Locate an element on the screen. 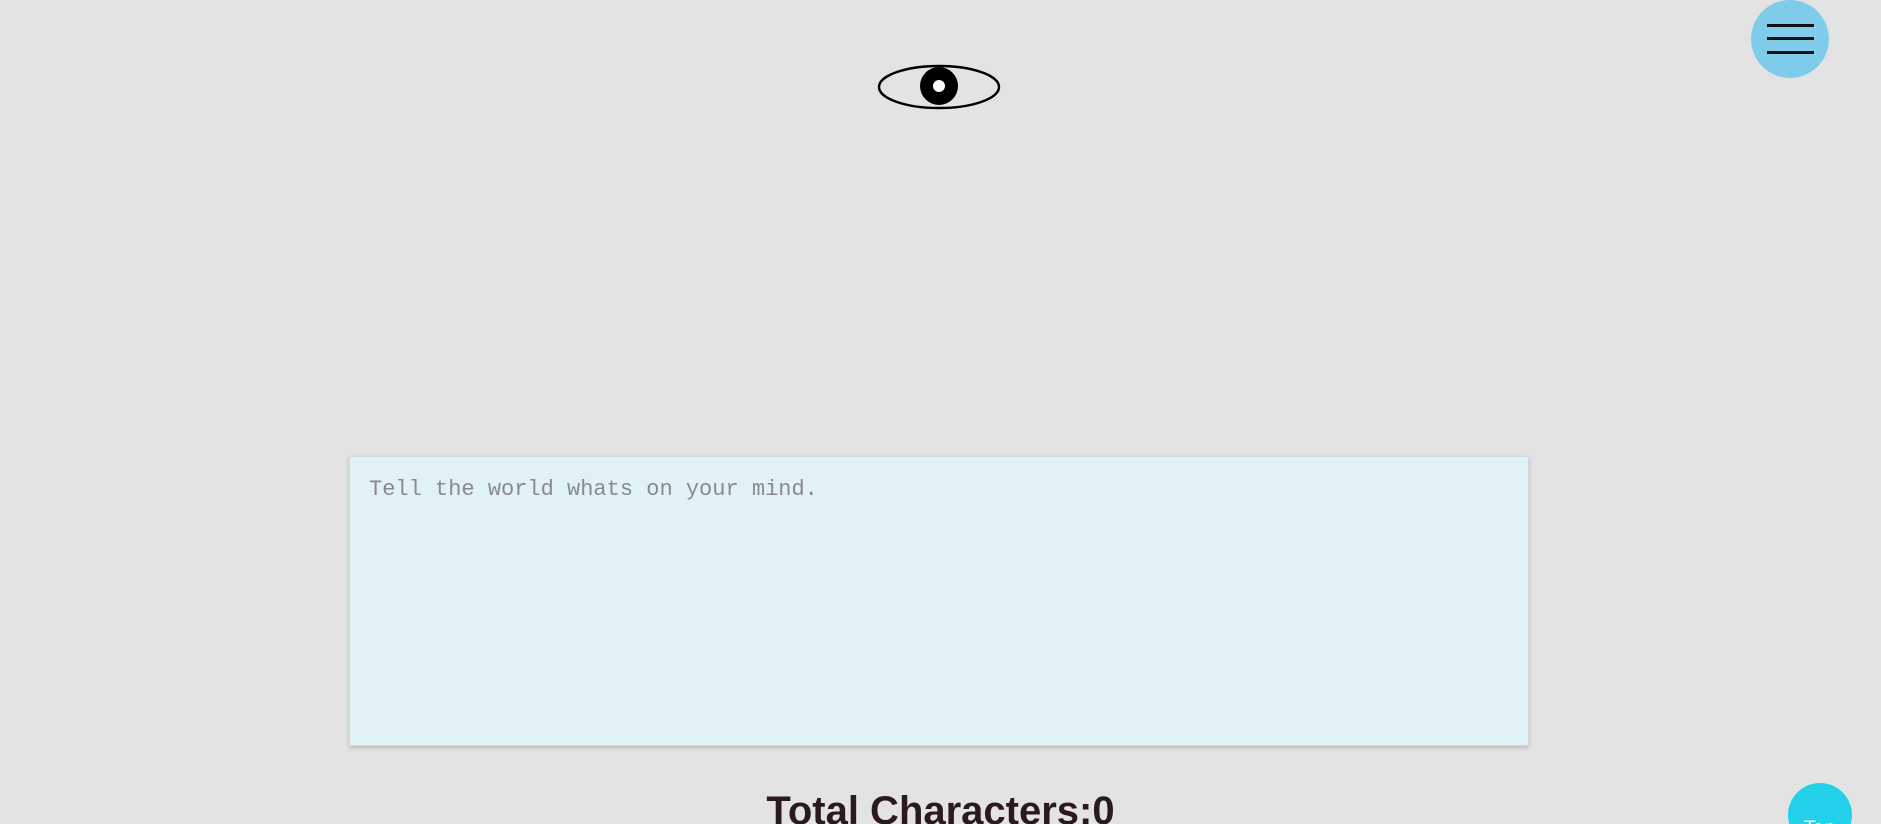  hamburger-menu-icon is located at coordinates (1790, 25).